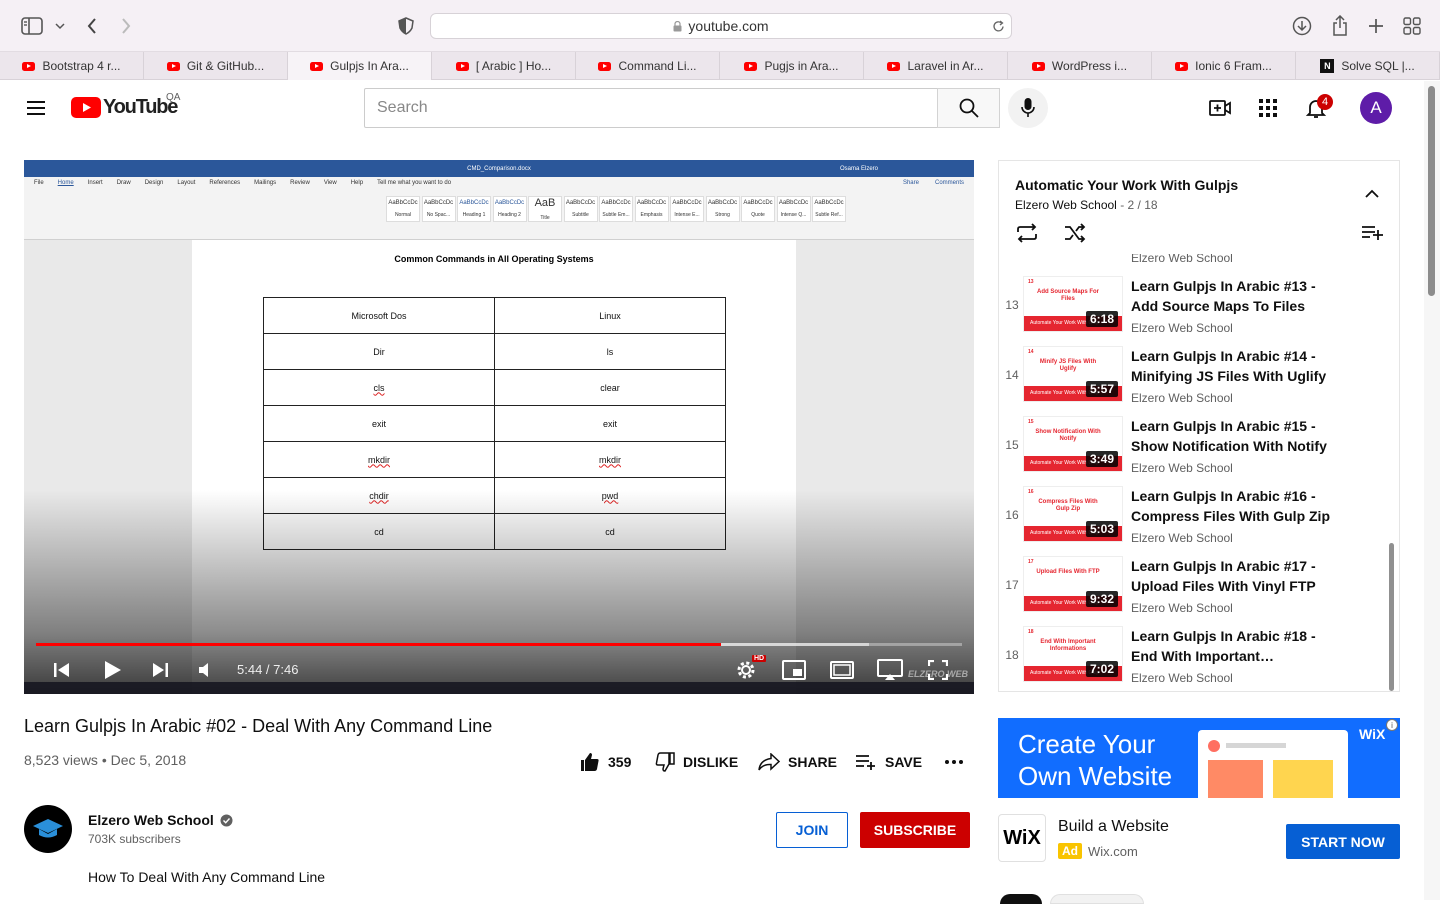  Describe the element at coordinates (406, 26) in the screenshot. I see `privacy-shield-icon` at that location.